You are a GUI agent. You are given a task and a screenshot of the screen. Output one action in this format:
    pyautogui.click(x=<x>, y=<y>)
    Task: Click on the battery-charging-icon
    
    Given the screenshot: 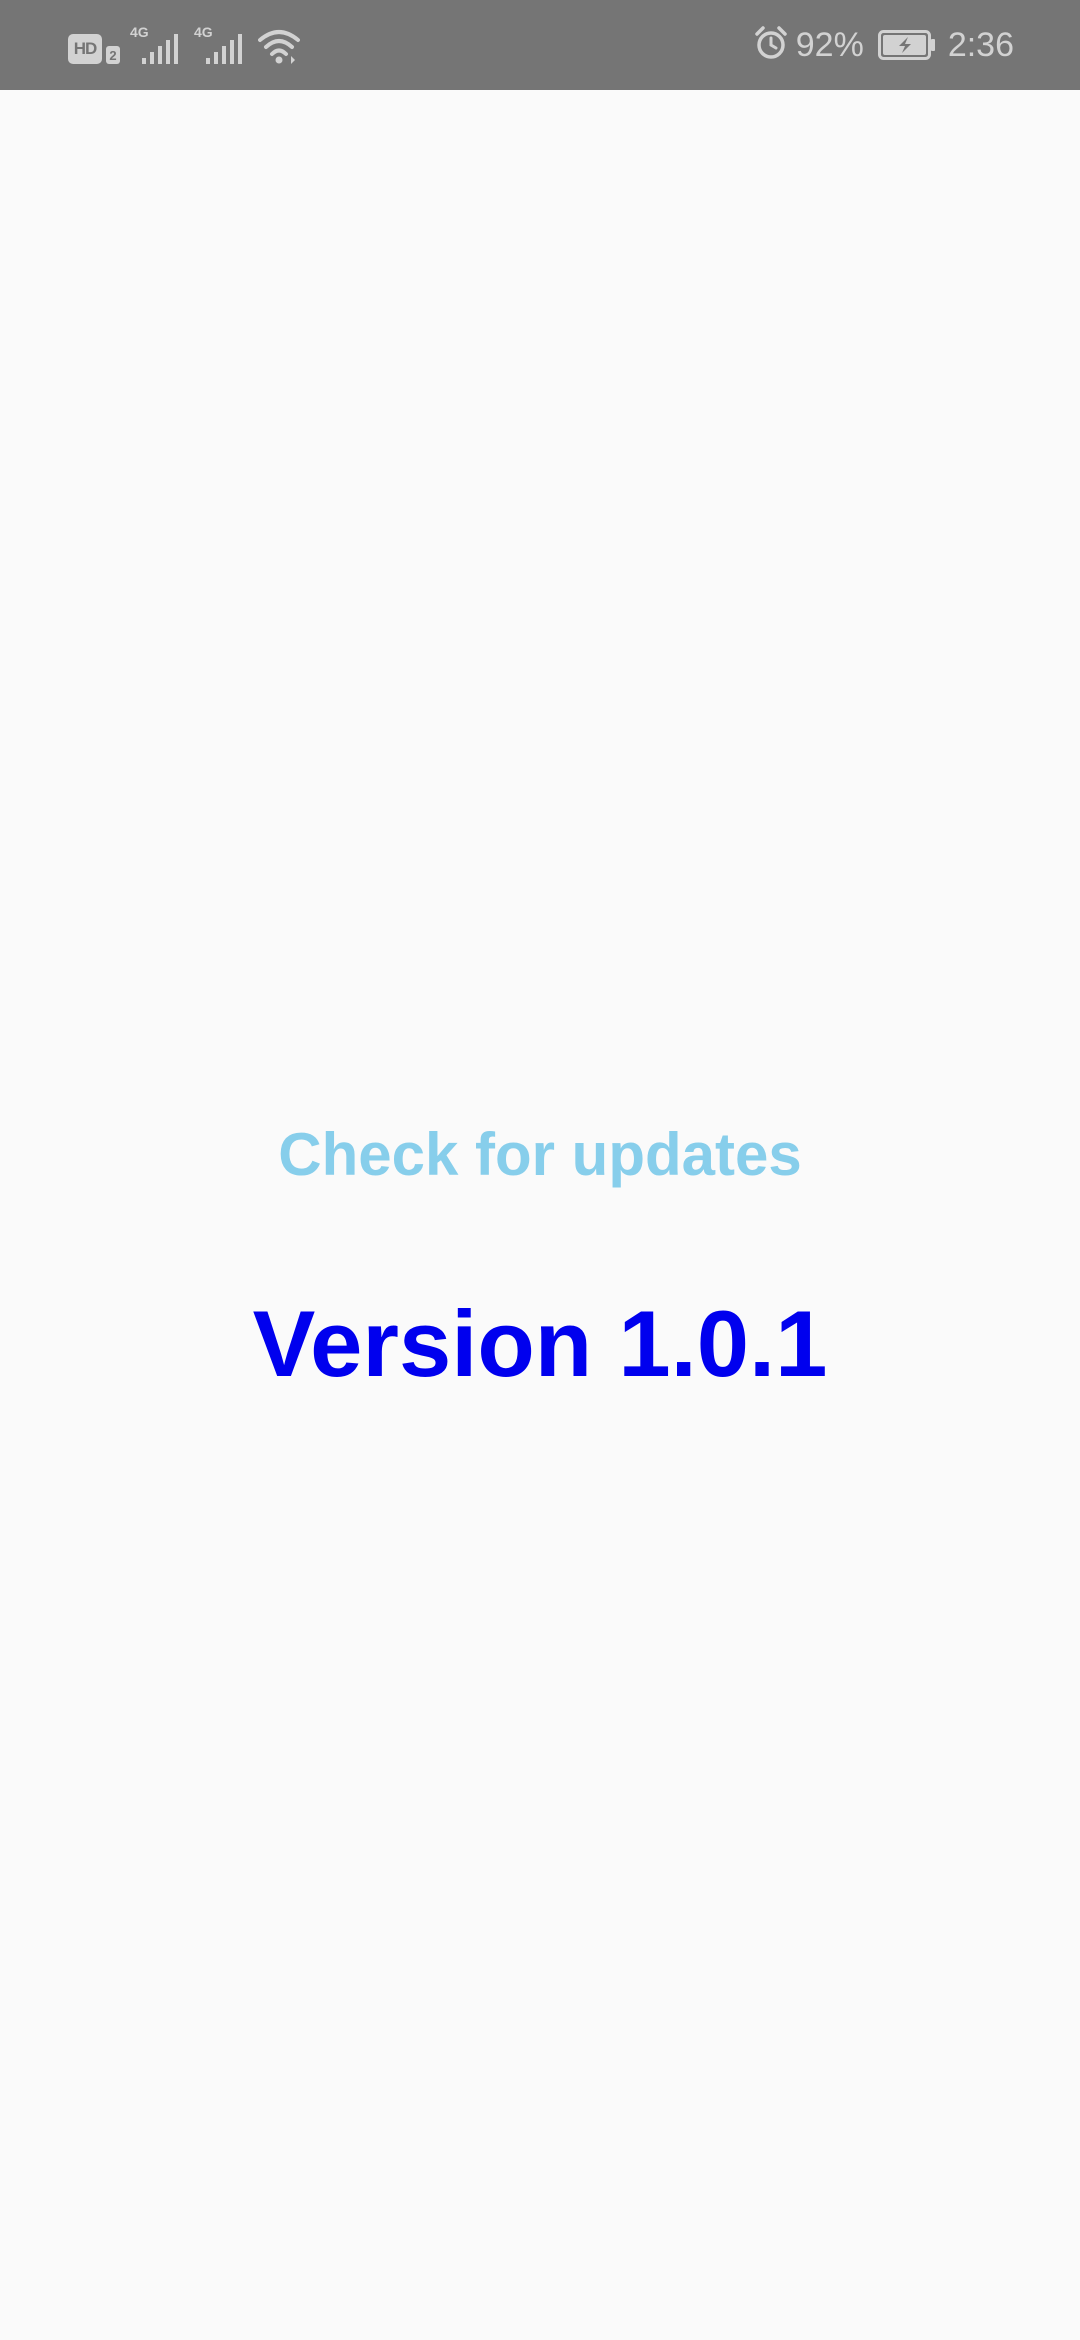 What is the action you would take?
    pyautogui.click(x=906, y=45)
    